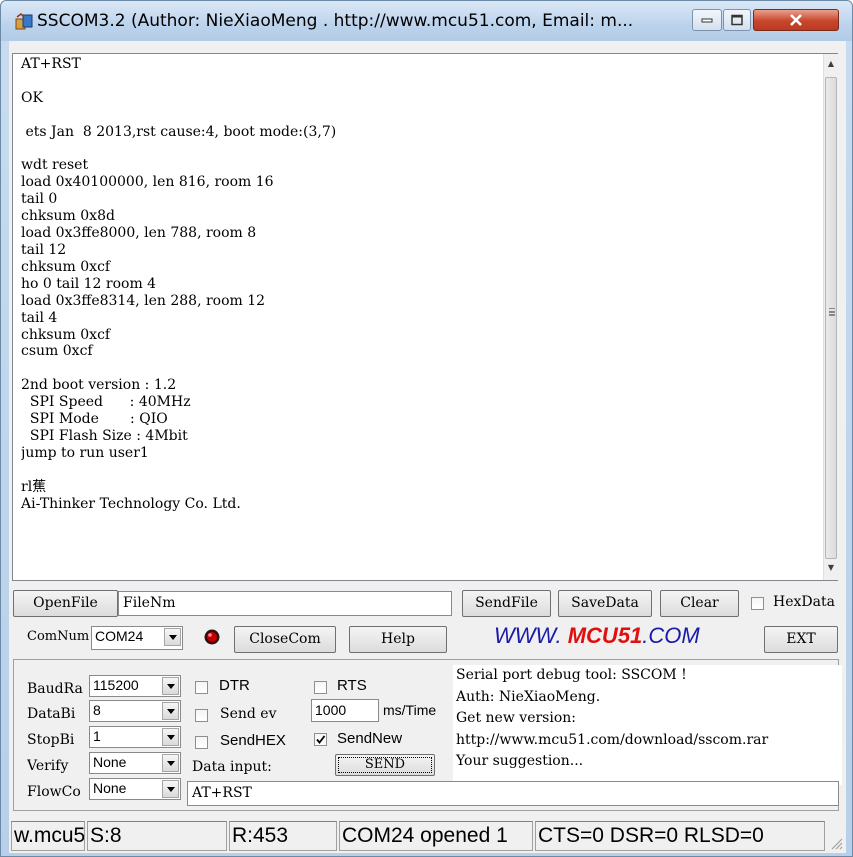 Image resolution: width=853 pixels, height=857 pixels. Describe the element at coordinates (55, 689) in the screenshot. I see `baudrate-label: BaudRa` at that location.